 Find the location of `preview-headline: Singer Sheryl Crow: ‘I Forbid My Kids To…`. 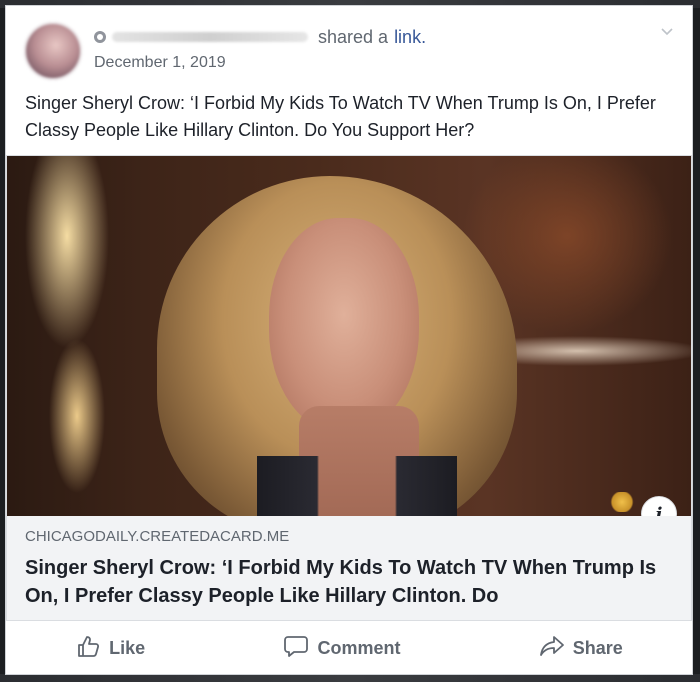

preview-headline: Singer Sheryl Crow: ‘I Forbid My Kids To… is located at coordinates (341, 582).